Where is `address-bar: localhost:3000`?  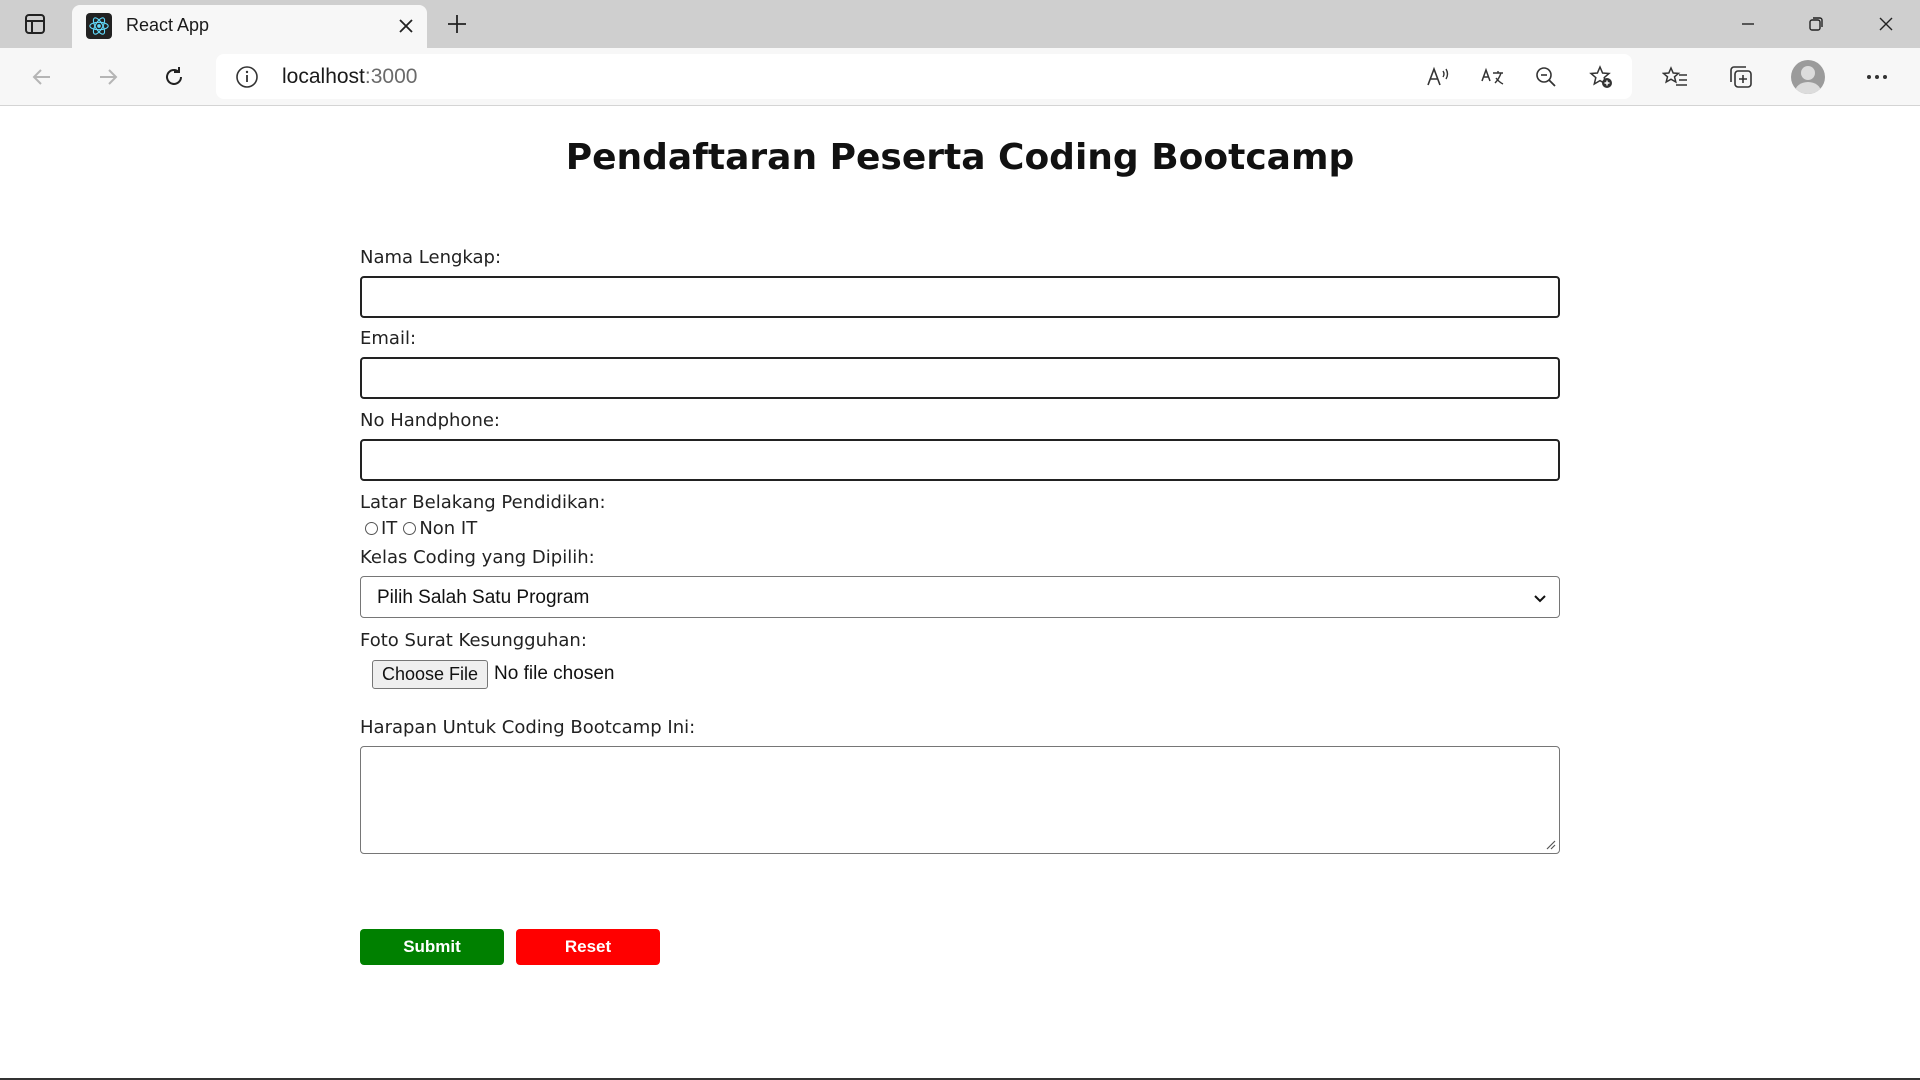 address-bar: localhost:3000 is located at coordinates (924, 76).